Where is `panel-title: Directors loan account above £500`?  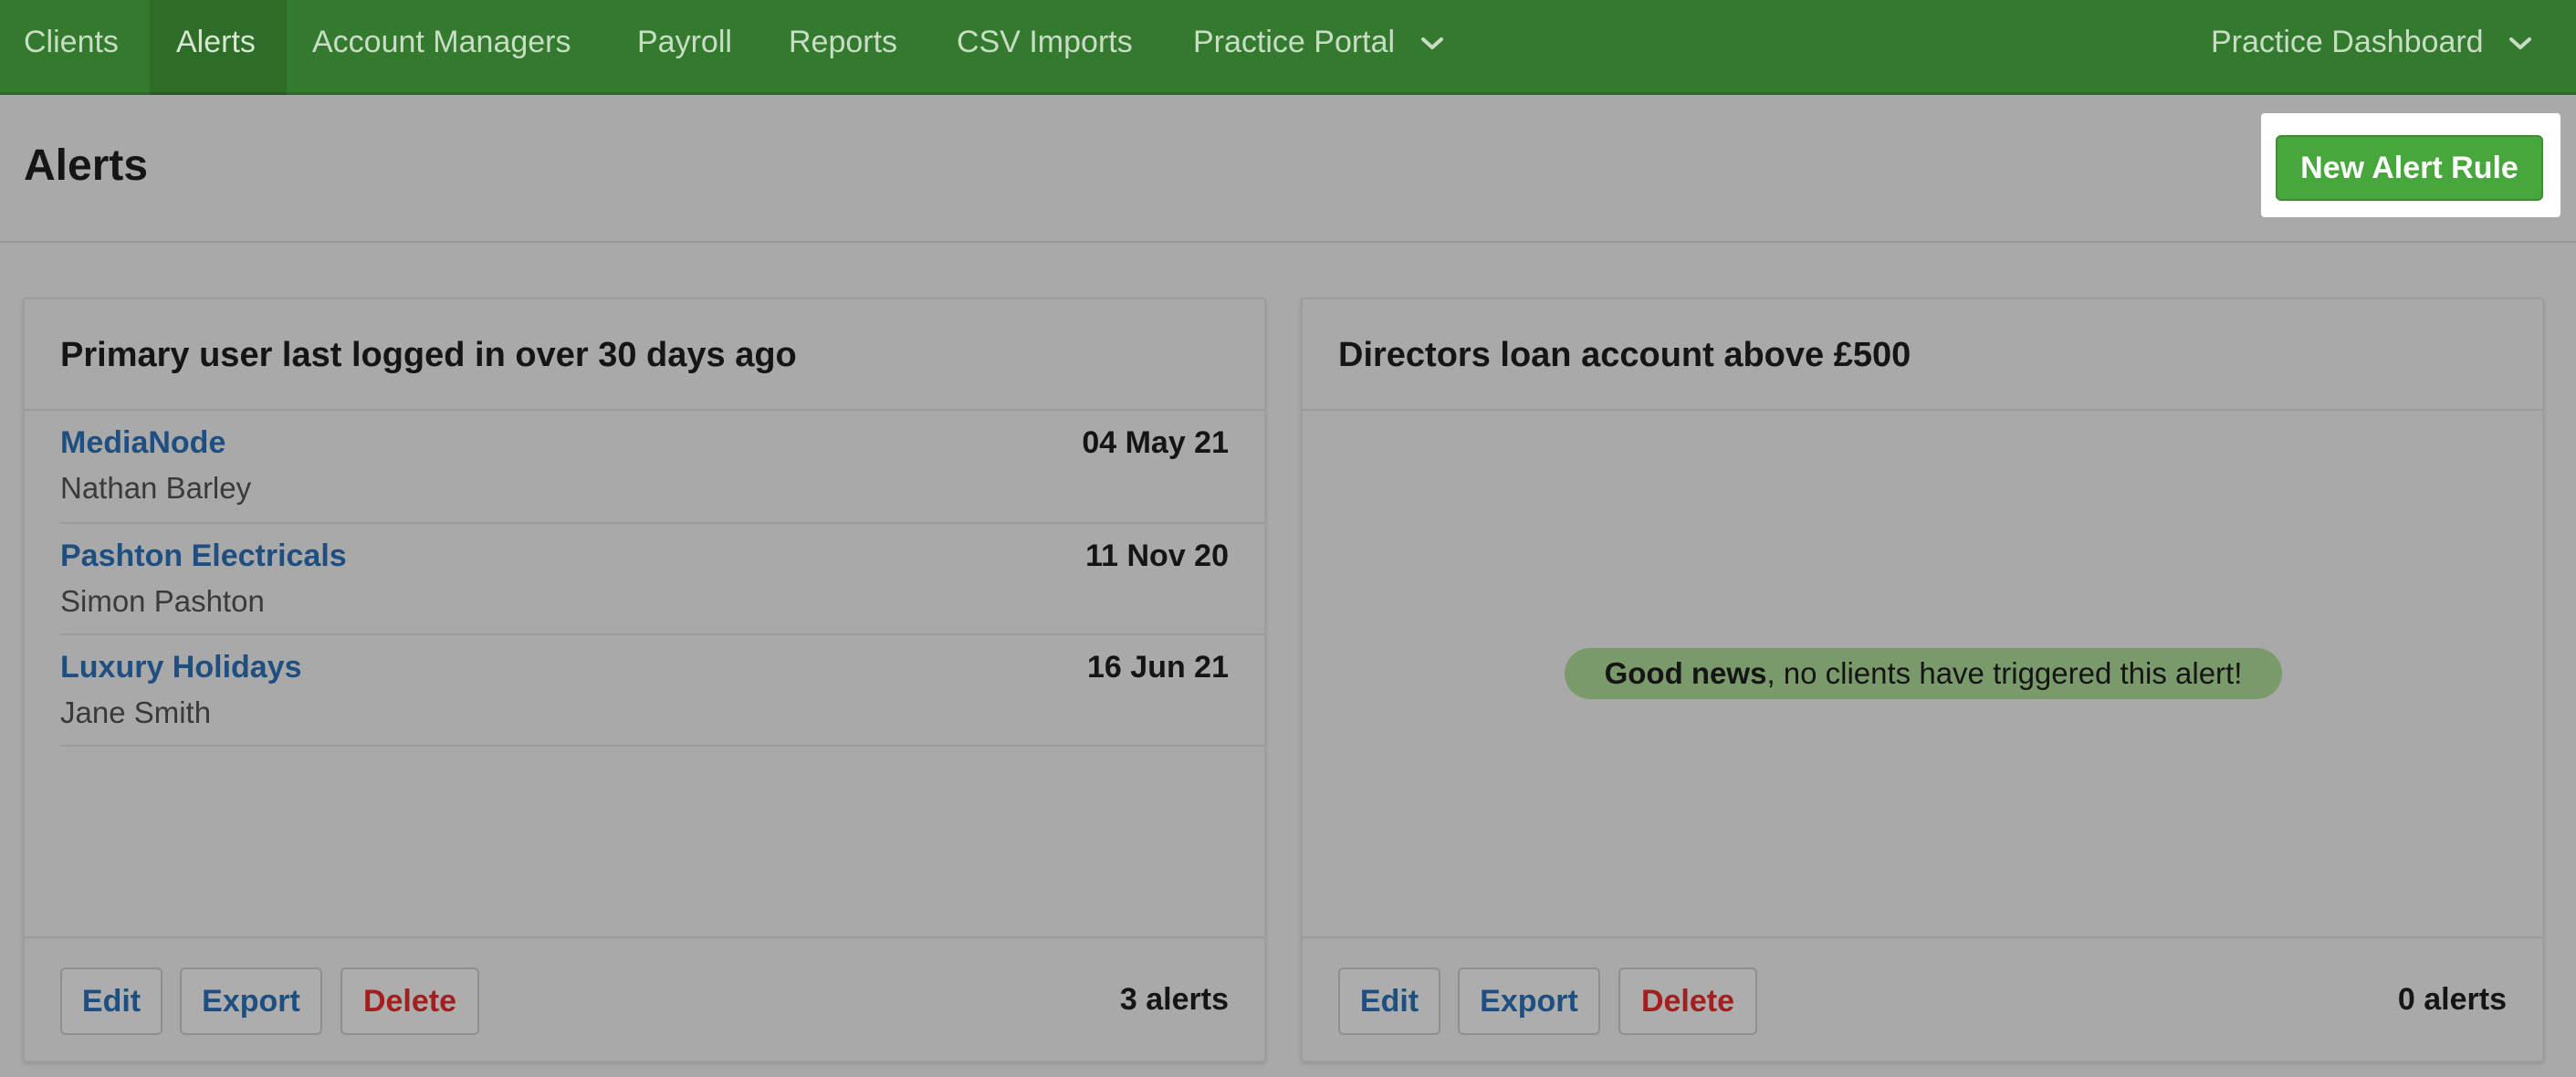 panel-title: Directors loan account above £500 is located at coordinates (1624, 355).